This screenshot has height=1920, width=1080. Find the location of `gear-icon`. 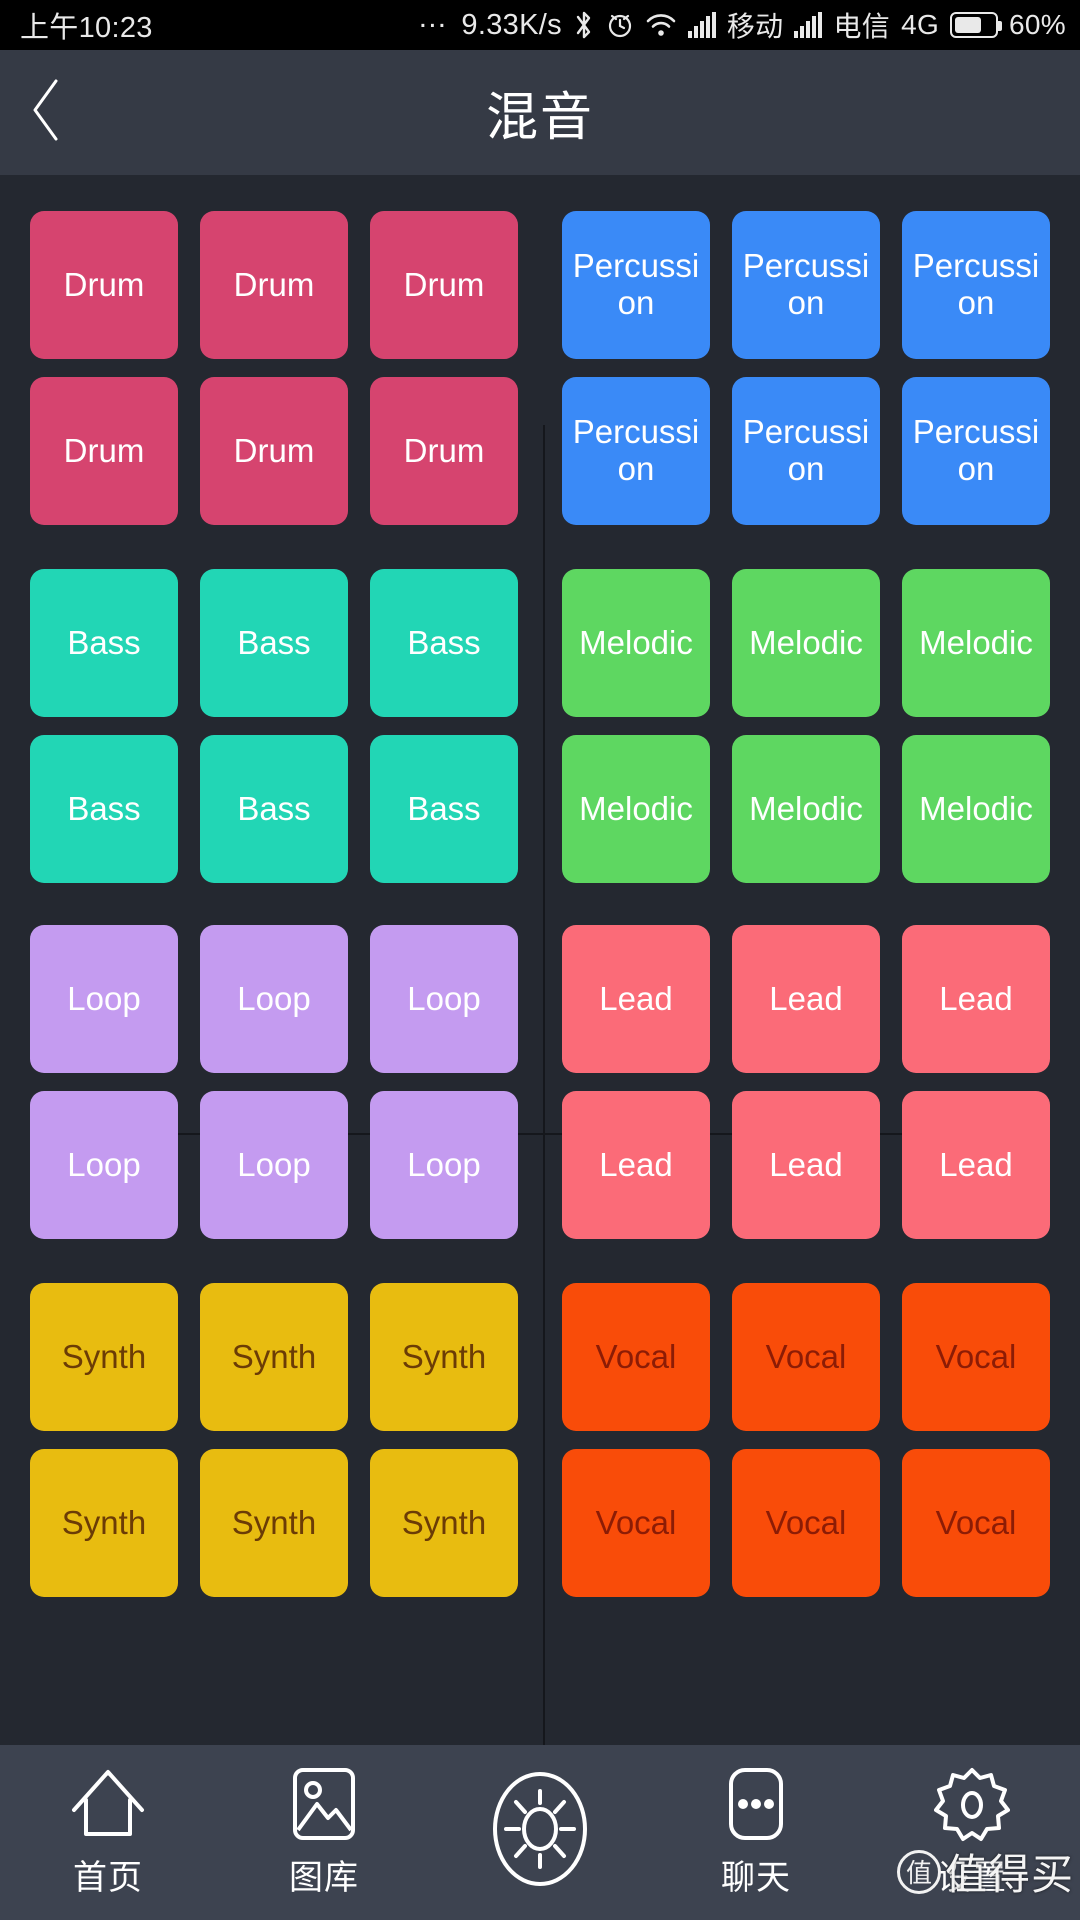

gear-icon is located at coordinates (972, 1804).